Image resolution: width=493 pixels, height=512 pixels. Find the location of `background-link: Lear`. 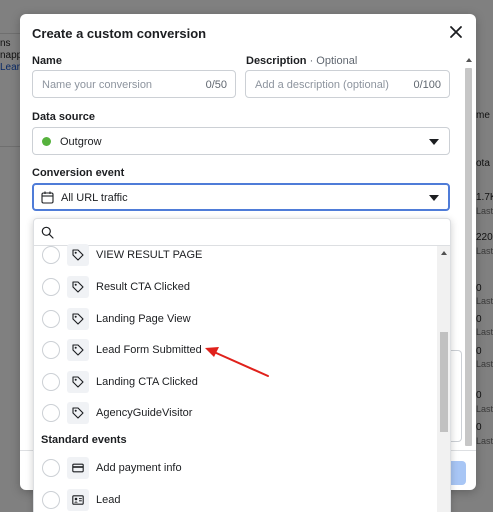

background-link: Lear is located at coordinates (10, 67).